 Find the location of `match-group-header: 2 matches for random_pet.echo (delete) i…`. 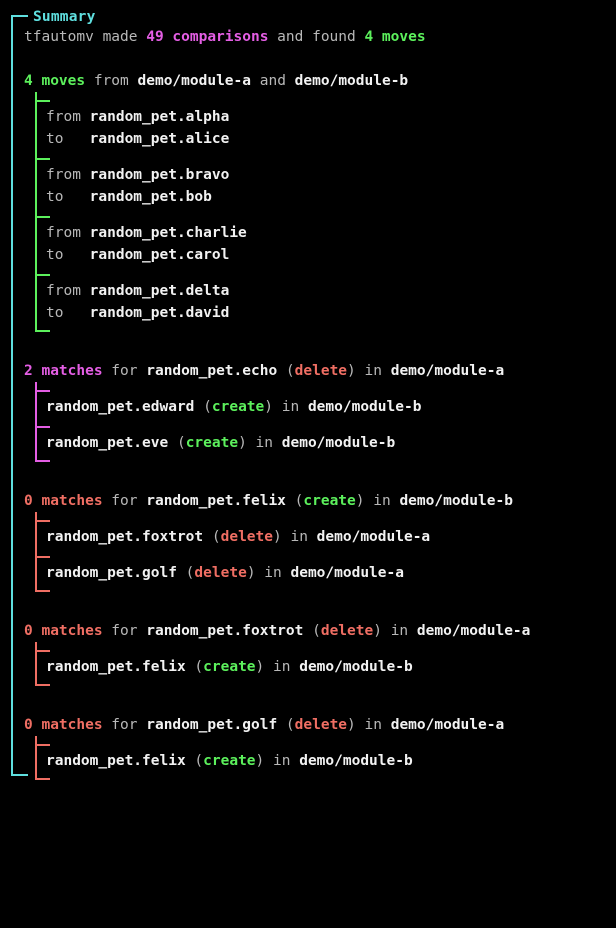

match-group-header: 2 matches for random_pet.echo (delete) i… is located at coordinates (320, 371).